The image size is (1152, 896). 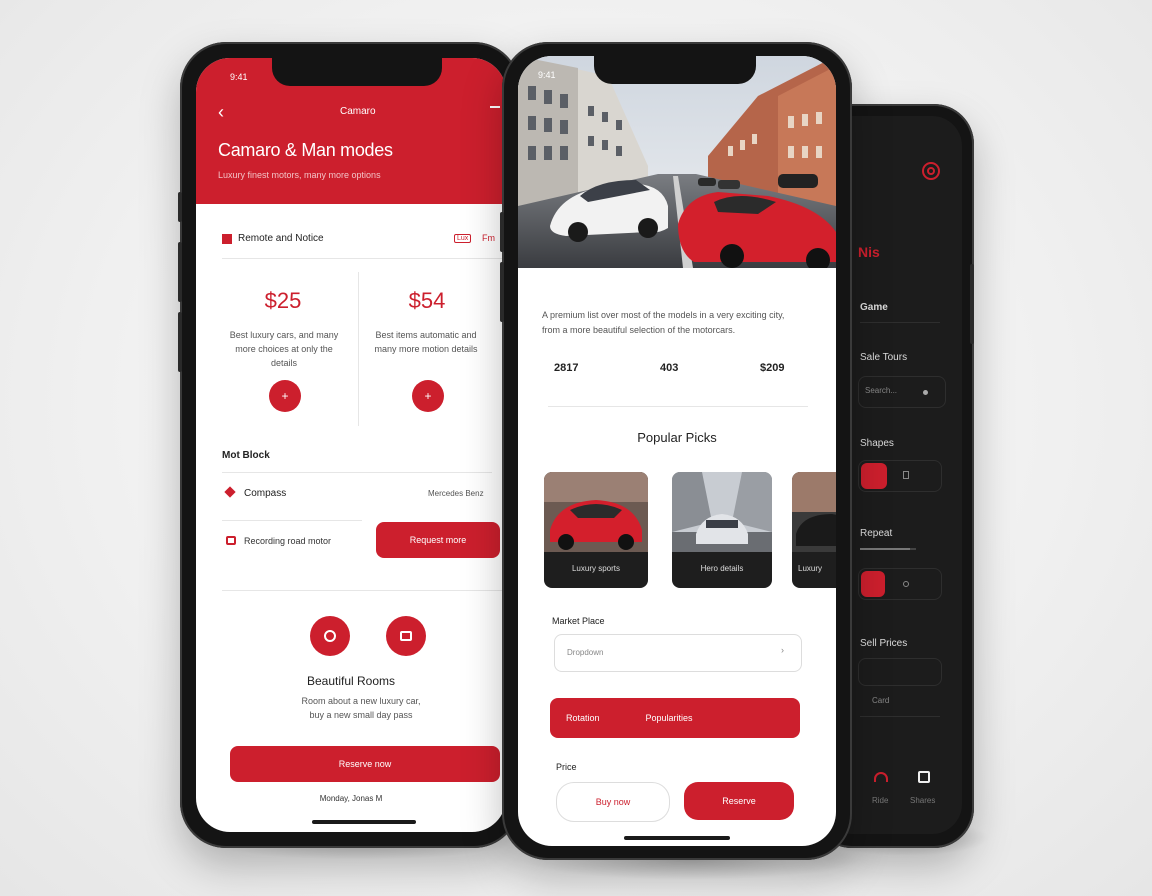 I want to click on label-shapes: Shapes, so click(x=877, y=443).